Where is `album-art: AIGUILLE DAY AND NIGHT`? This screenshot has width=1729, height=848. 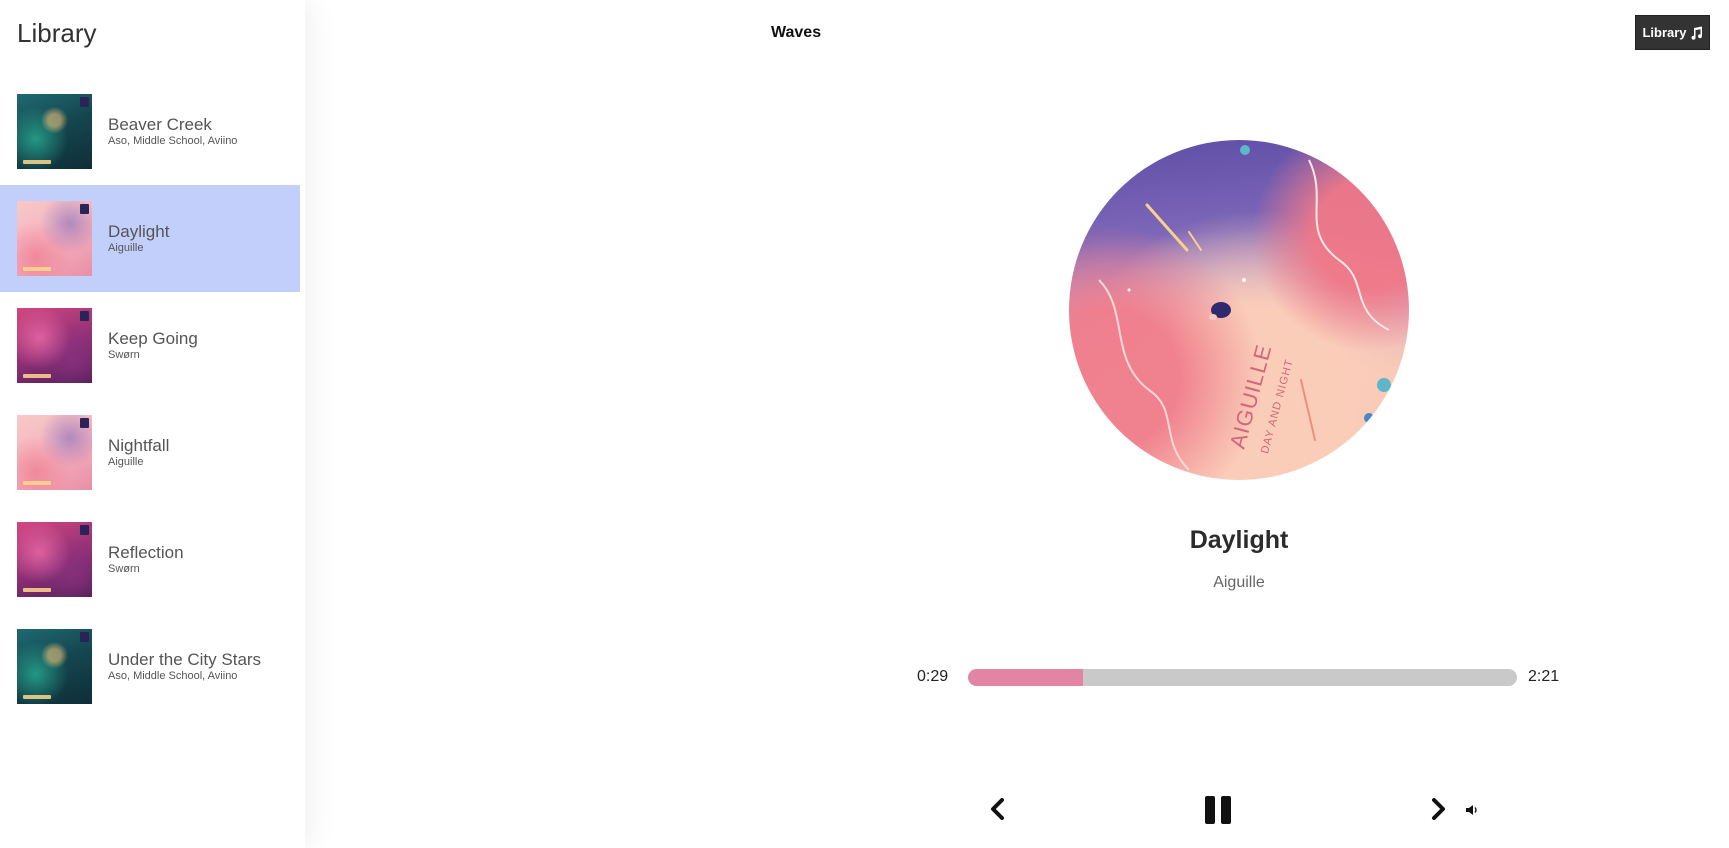
album-art: AIGUILLE DAY AND NIGHT is located at coordinates (1239, 310).